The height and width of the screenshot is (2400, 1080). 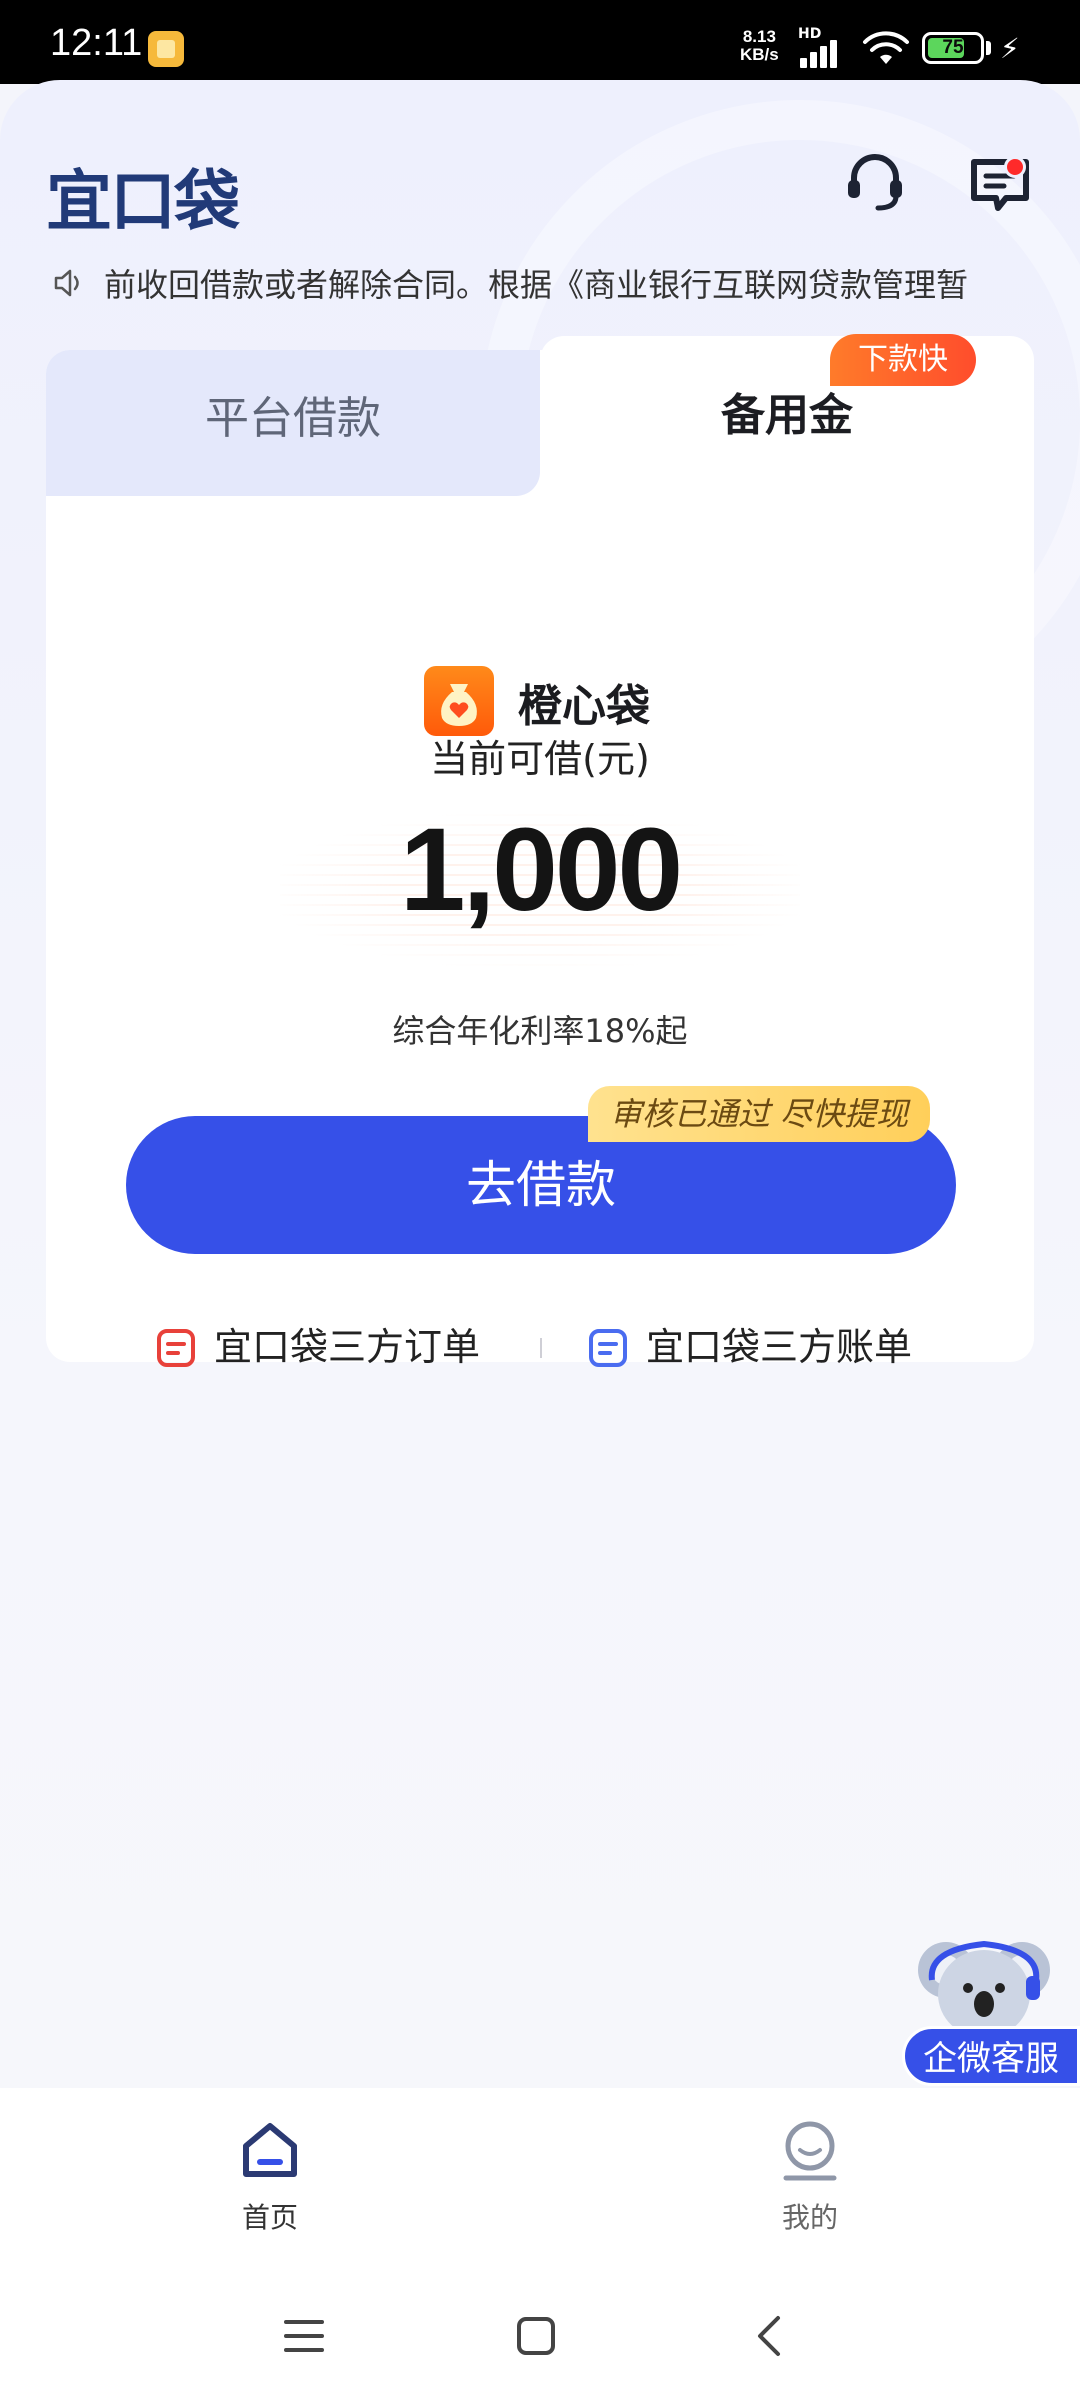 What do you see at coordinates (166, 49) in the screenshot?
I see `gallery-notification-icon` at bounding box center [166, 49].